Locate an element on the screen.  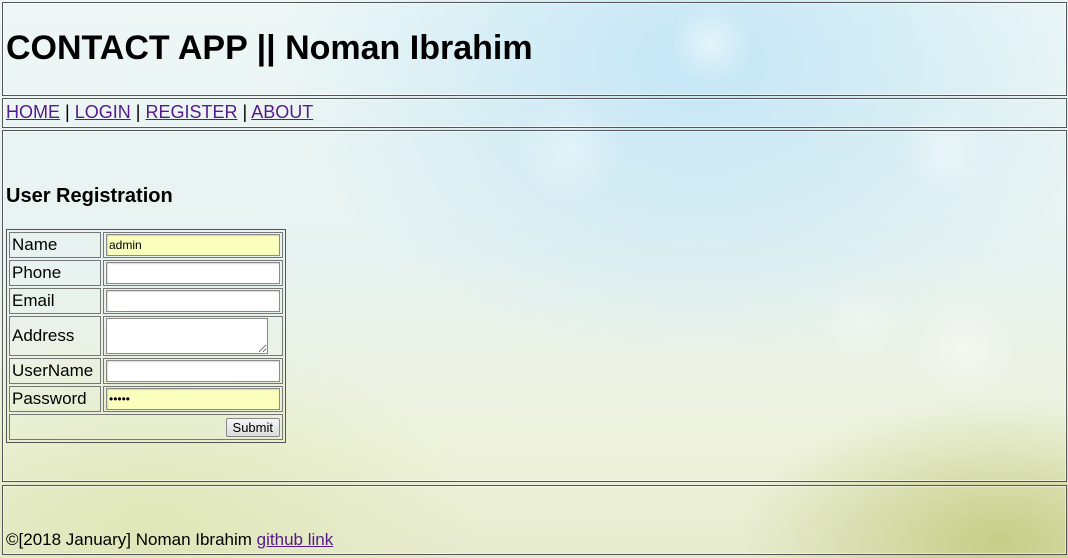
name-input is located at coordinates (193, 245).